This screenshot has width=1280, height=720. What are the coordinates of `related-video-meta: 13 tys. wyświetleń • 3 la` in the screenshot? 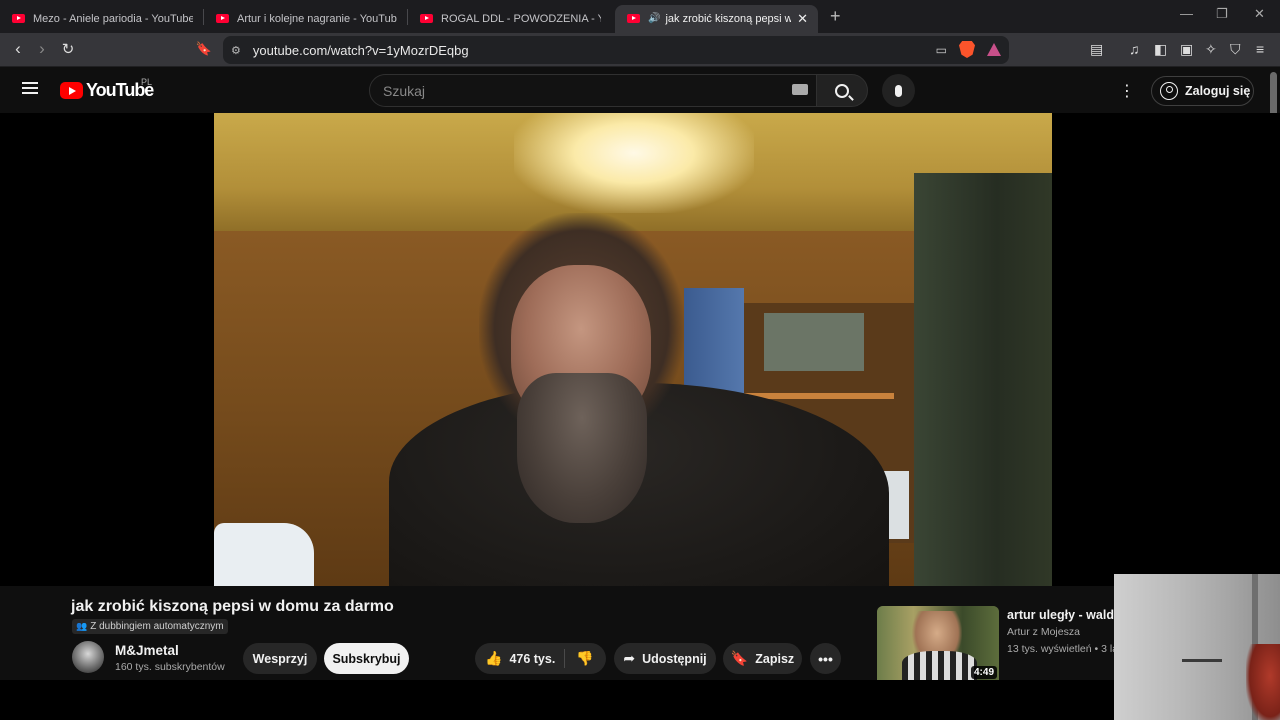 It's located at (1060, 649).